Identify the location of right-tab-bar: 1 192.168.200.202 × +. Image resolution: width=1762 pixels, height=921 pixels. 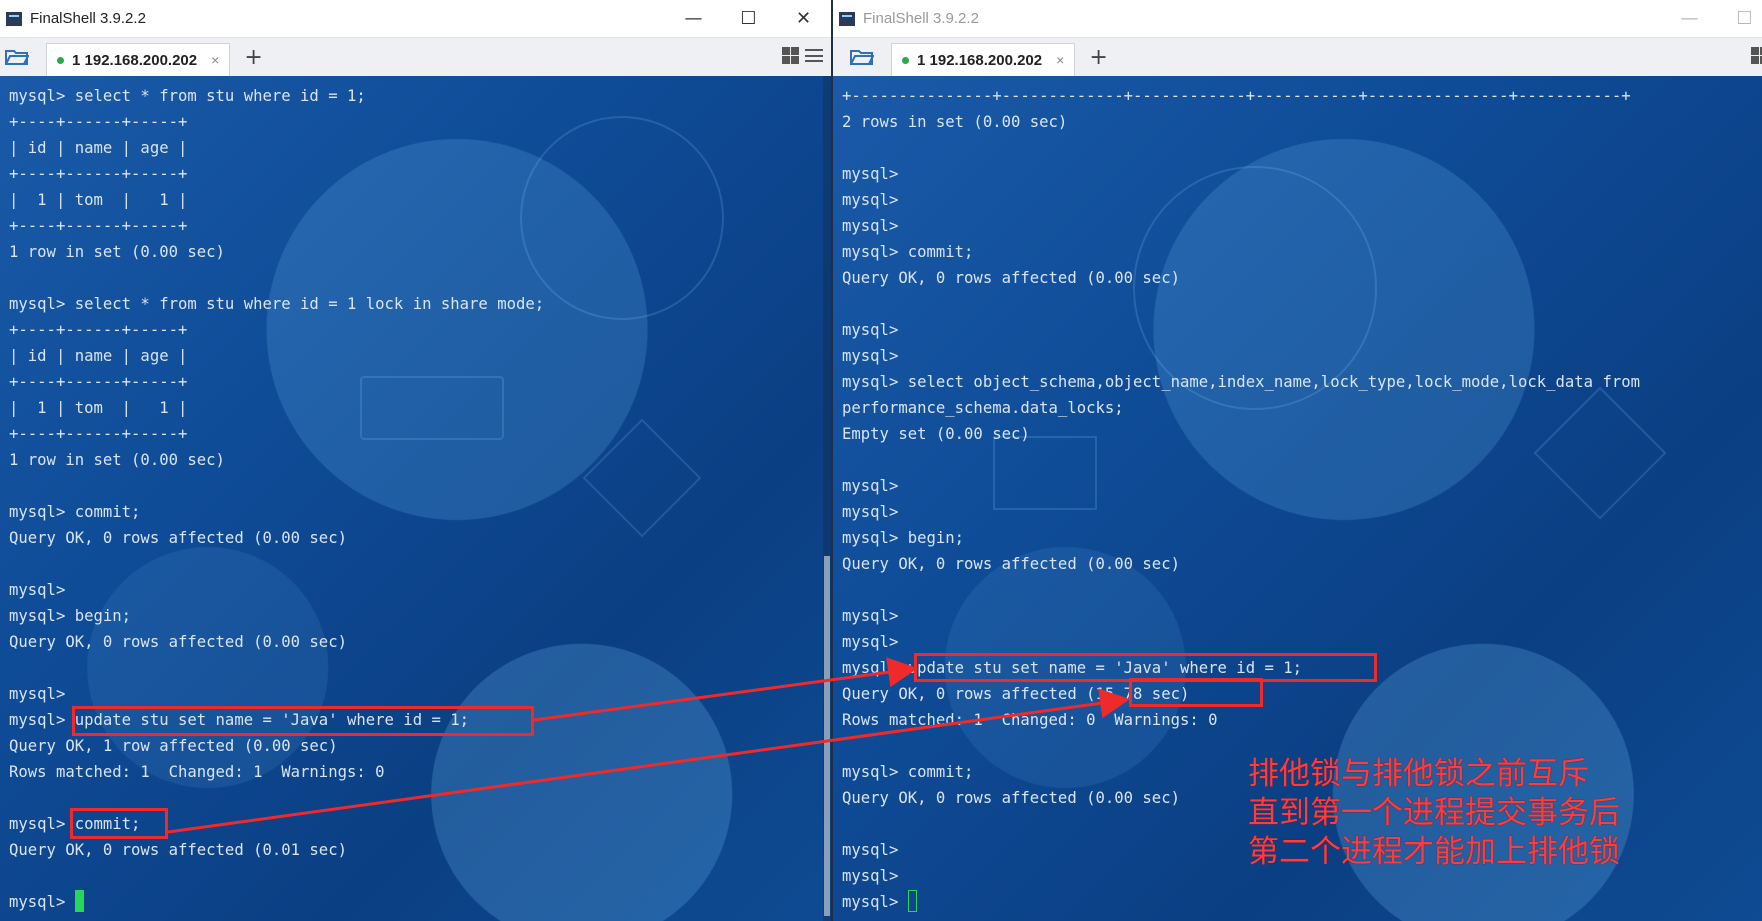
(1297, 57).